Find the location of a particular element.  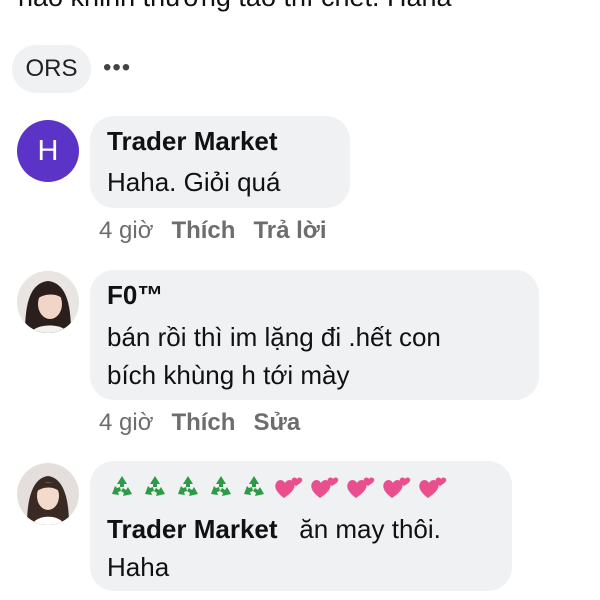

reply-button: Trả lời is located at coordinates (289, 231).